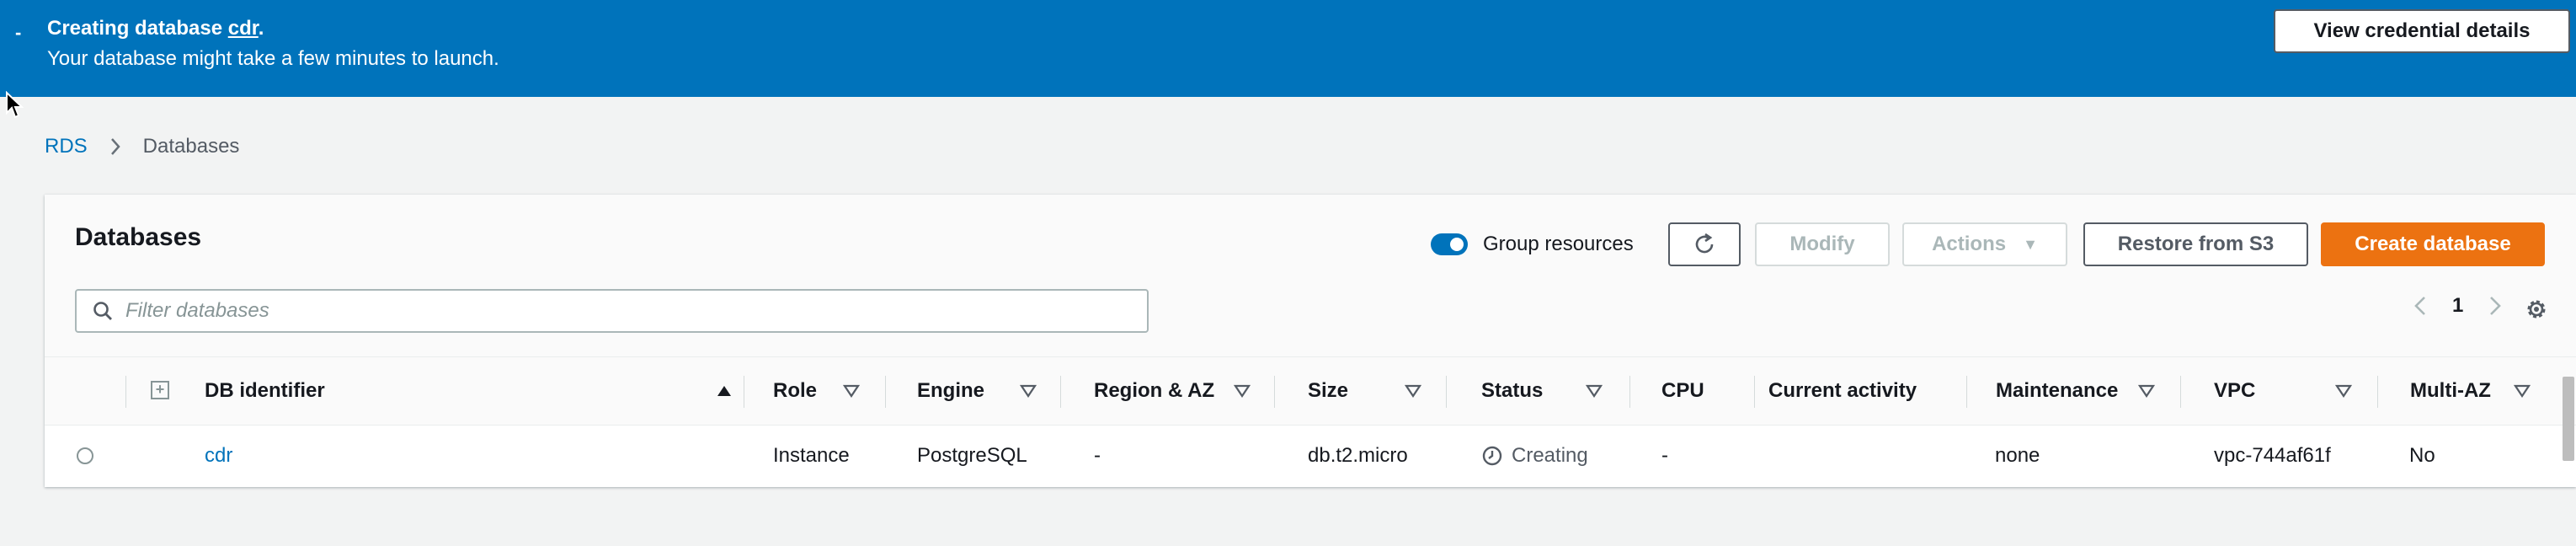  I want to click on column-db-identifier: DB identifier, so click(265, 391).